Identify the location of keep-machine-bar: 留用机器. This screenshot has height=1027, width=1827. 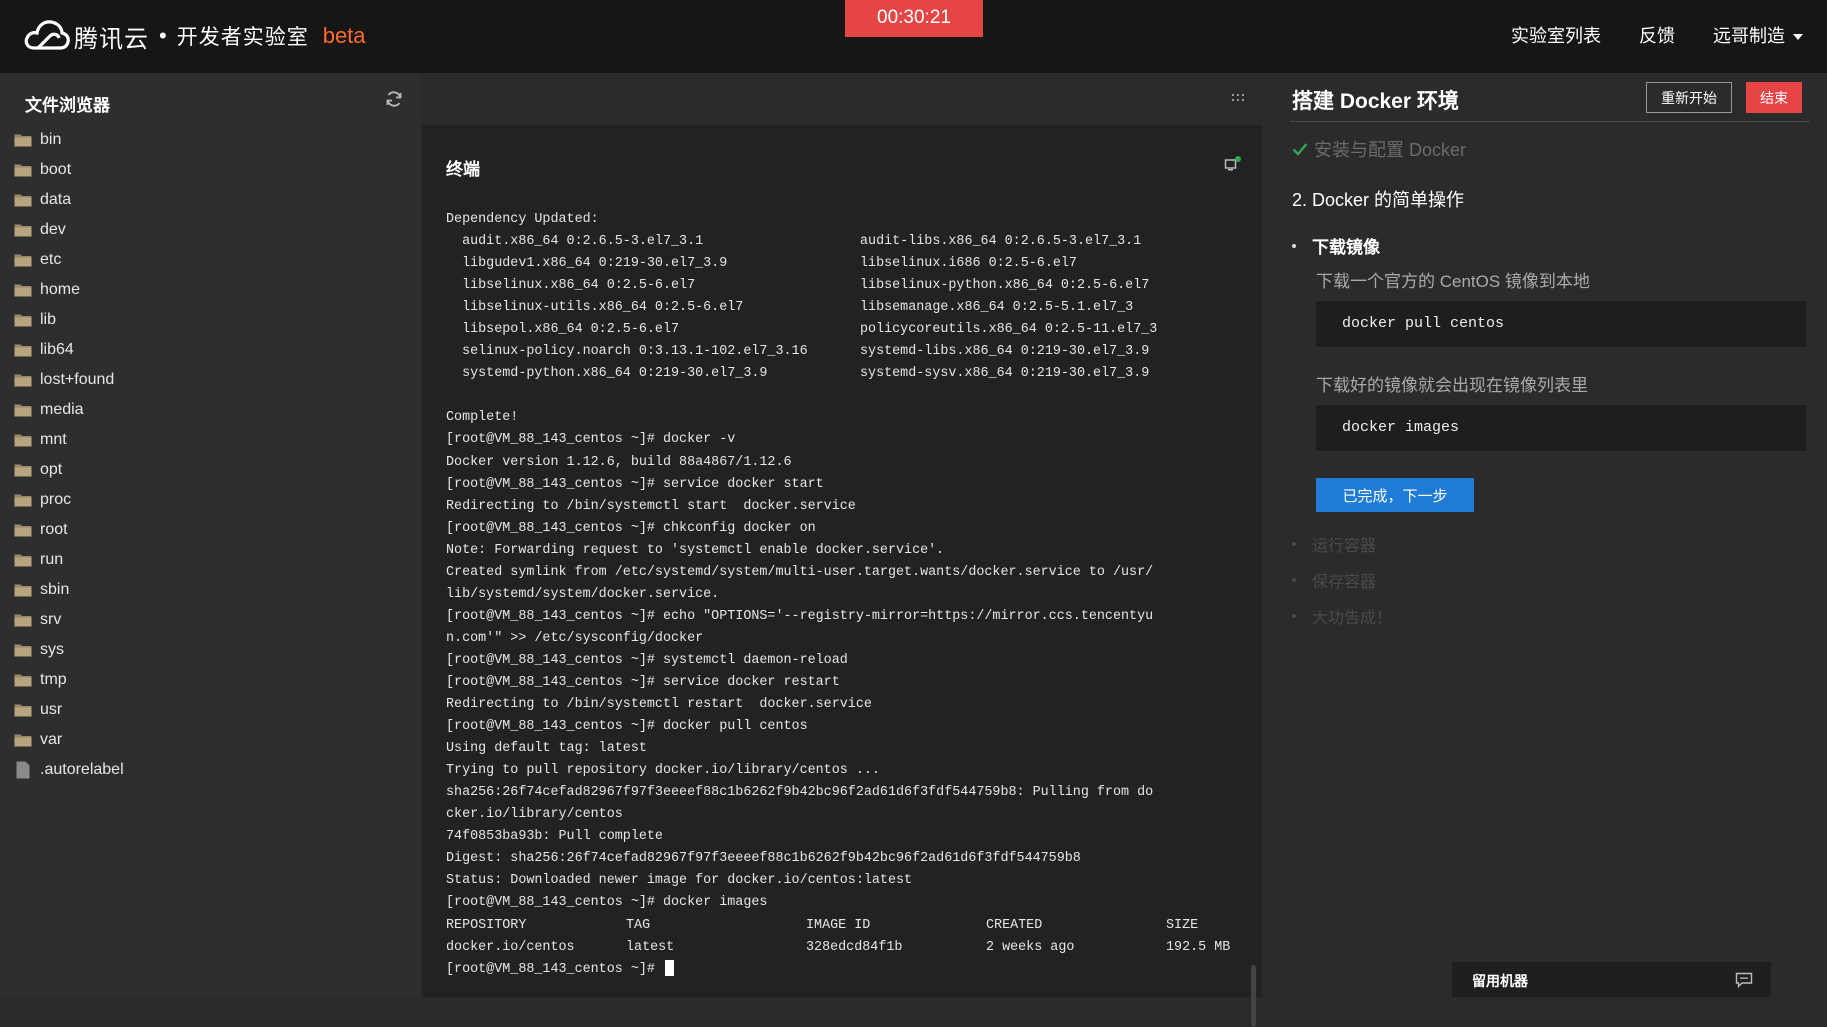
(1611, 979).